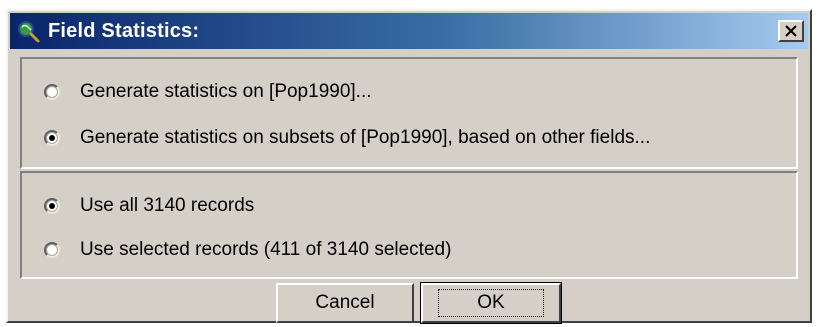 The image size is (817, 327). I want to click on ok-button-label: OK, so click(491, 303).